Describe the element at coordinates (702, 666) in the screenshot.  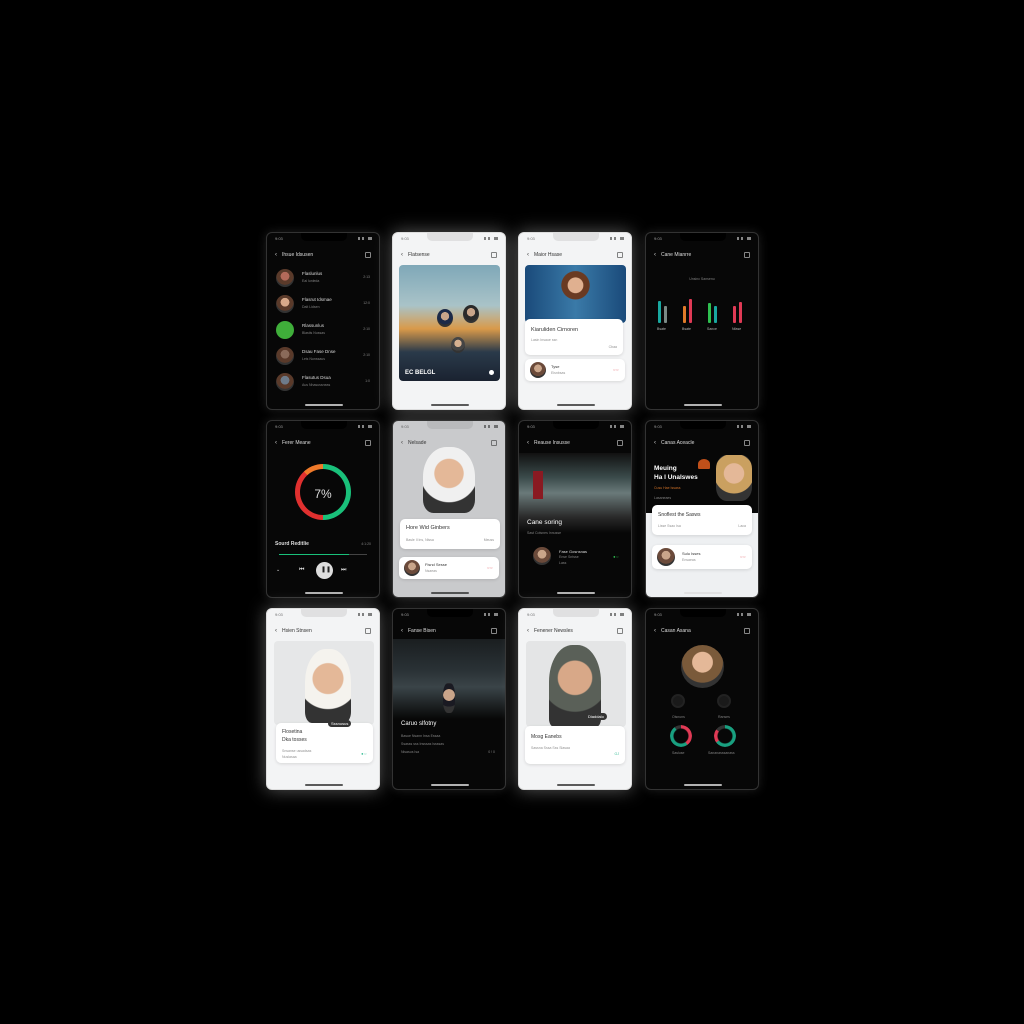
I see `profile-avatar` at that location.